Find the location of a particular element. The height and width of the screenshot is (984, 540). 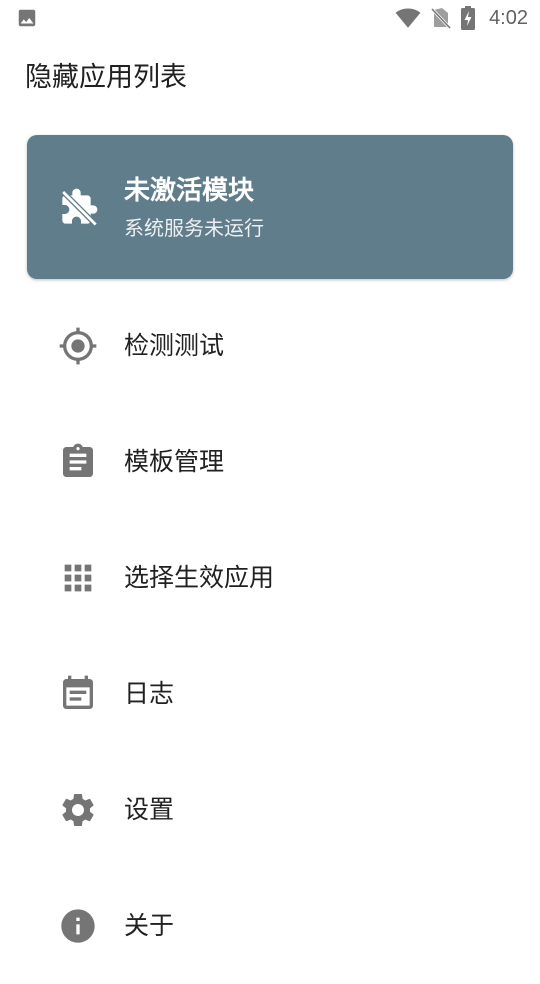

menu-item-label: 模板管理 is located at coordinates (174, 461).